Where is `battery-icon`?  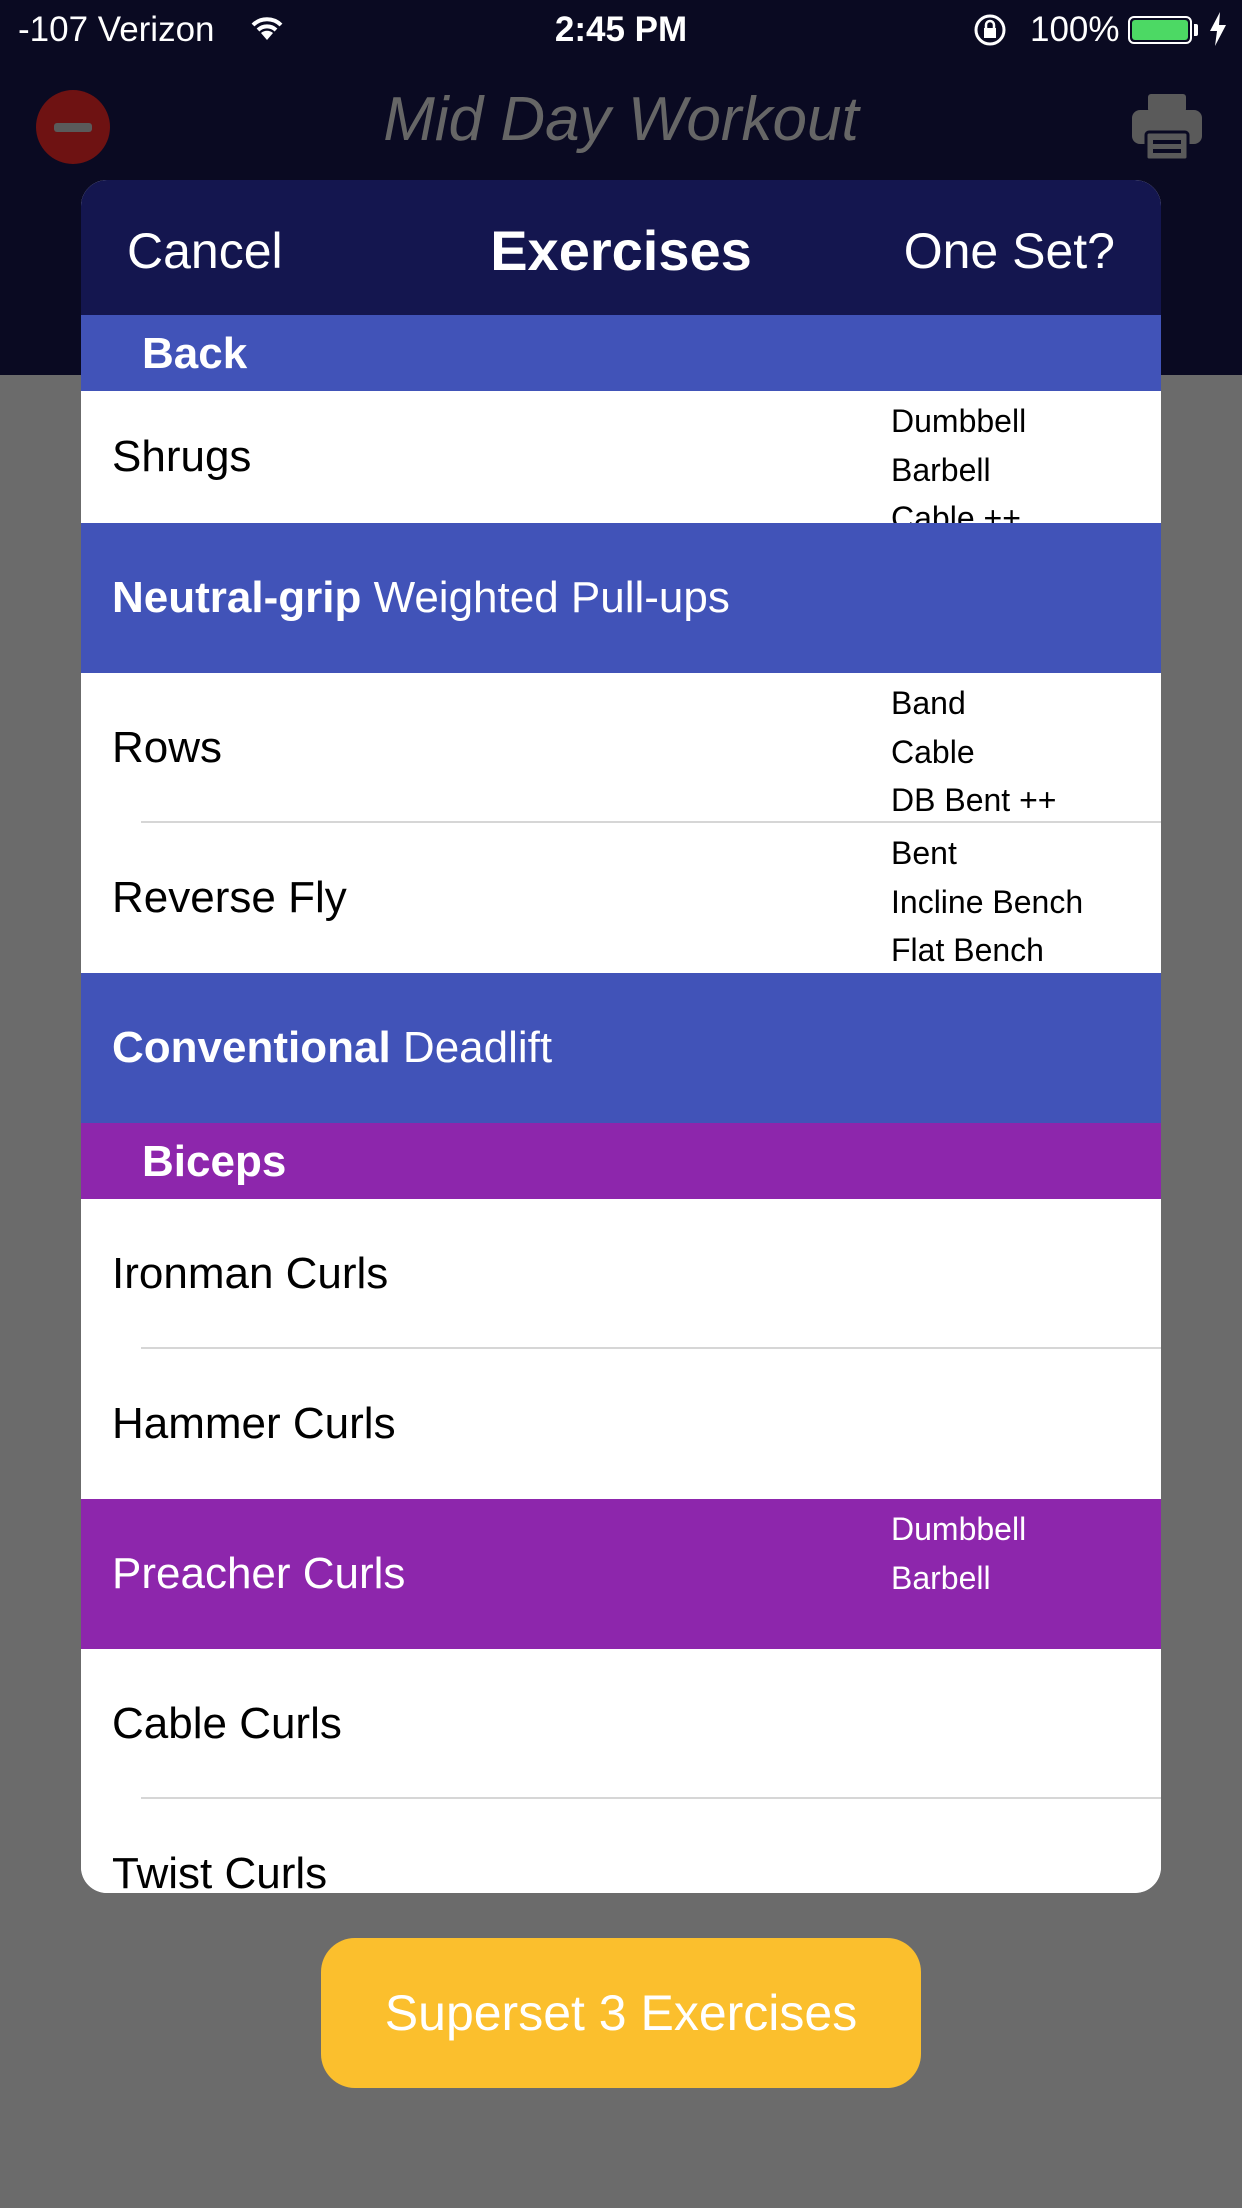
battery-icon is located at coordinates (1160, 30).